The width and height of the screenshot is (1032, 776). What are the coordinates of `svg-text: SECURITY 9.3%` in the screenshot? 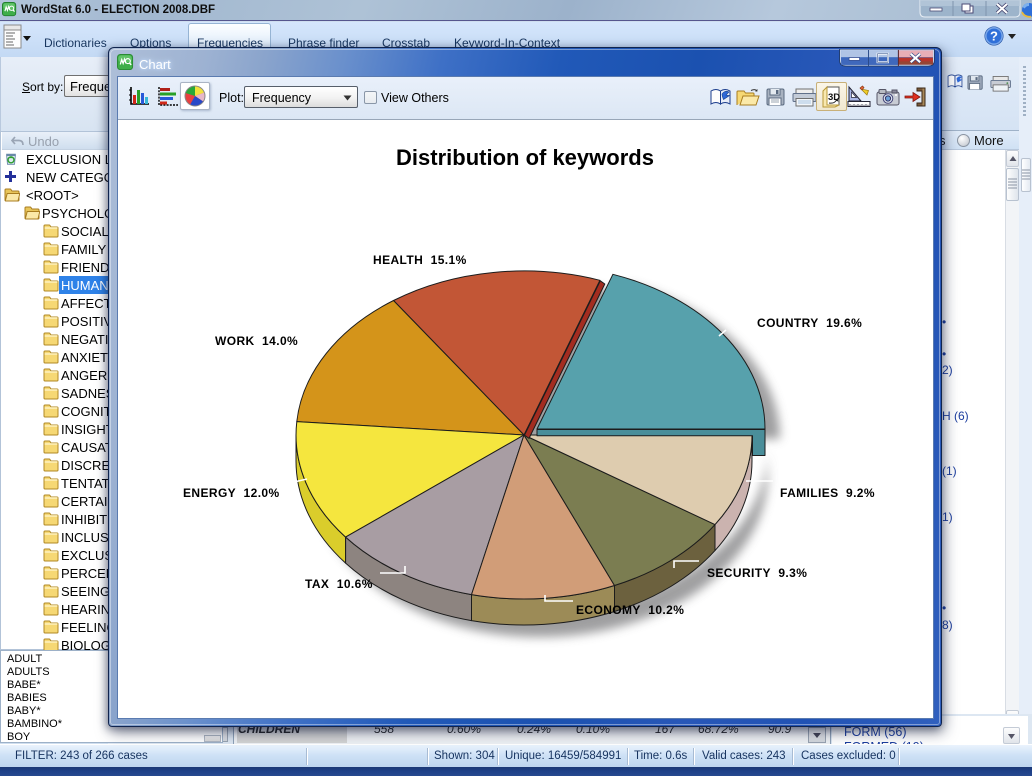 It's located at (757, 573).